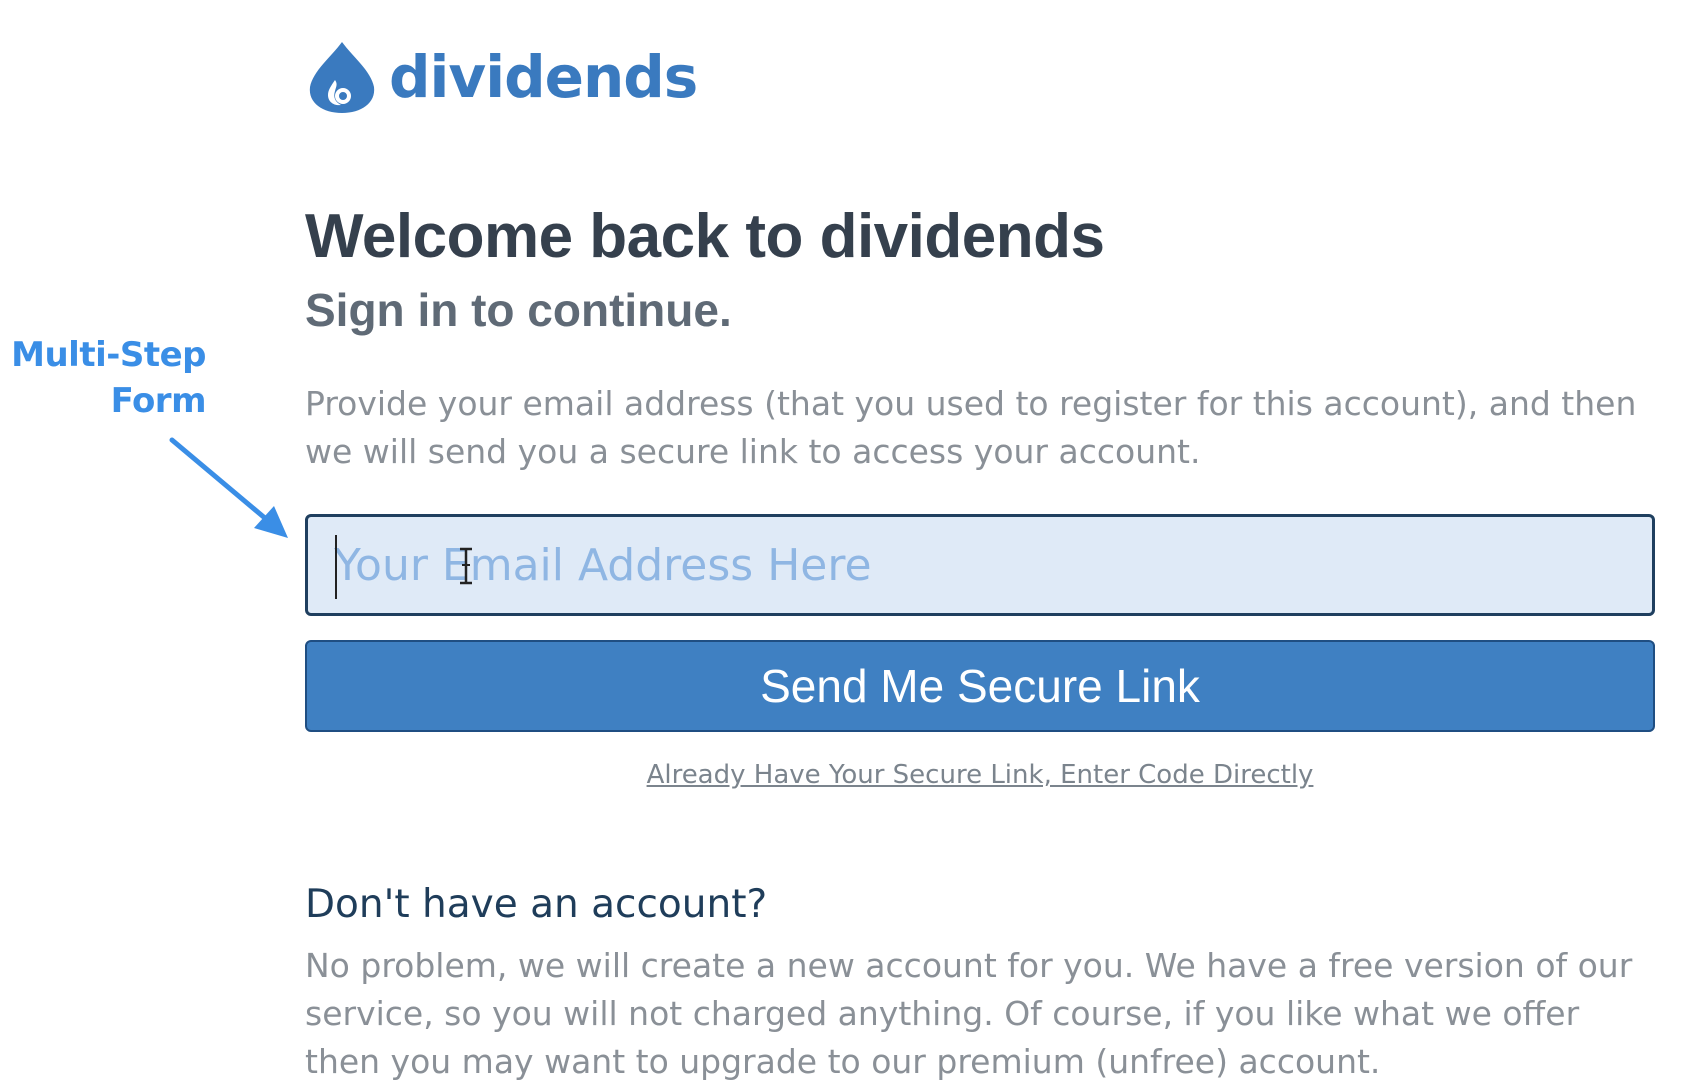  What do you see at coordinates (336, 567) in the screenshot?
I see `text-caret` at bounding box center [336, 567].